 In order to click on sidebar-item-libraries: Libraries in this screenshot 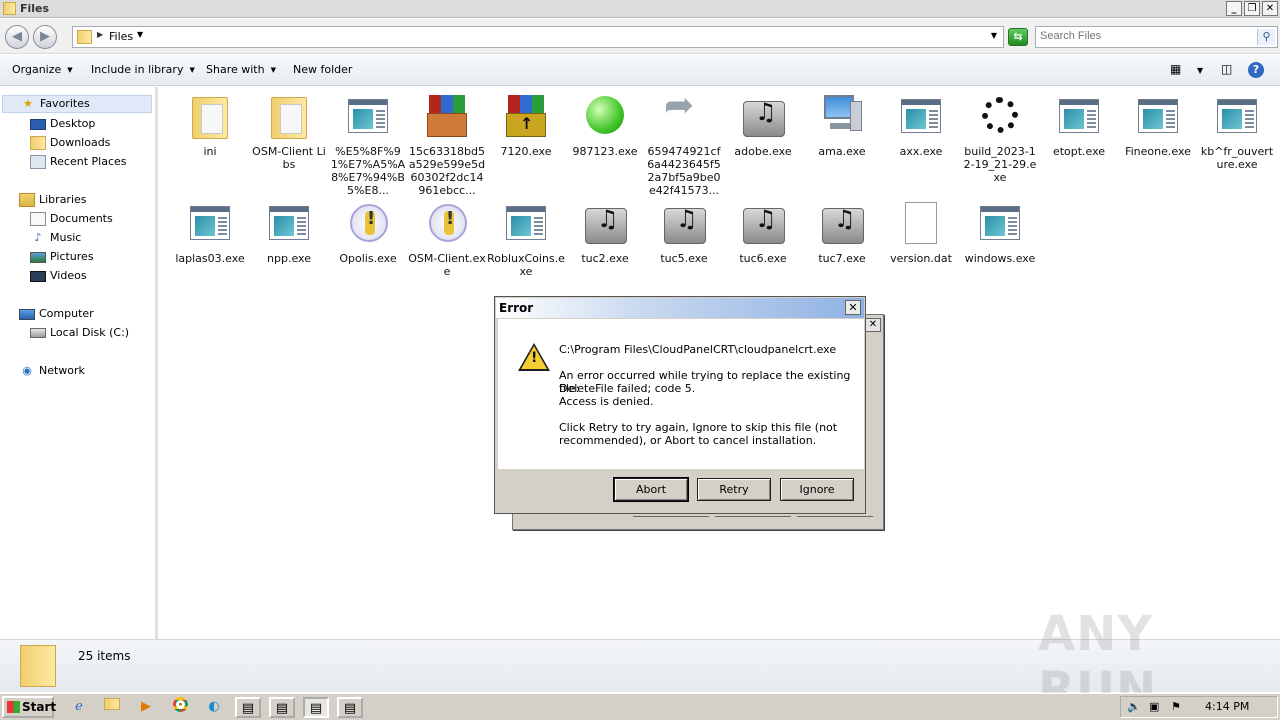, I will do `click(53, 200)`.